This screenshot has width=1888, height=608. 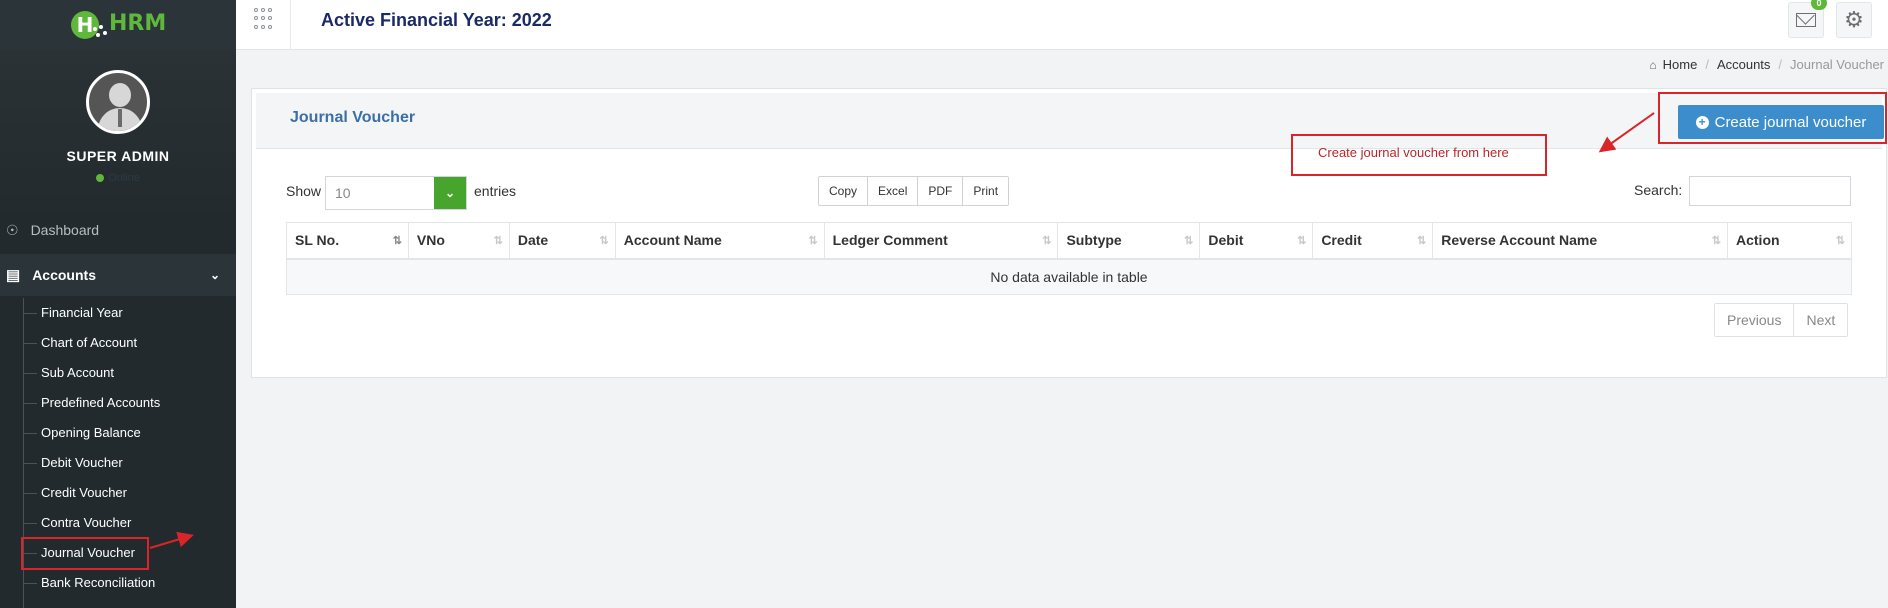 What do you see at coordinates (304, 191) in the screenshot?
I see `show-label: Show` at bounding box center [304, 191].